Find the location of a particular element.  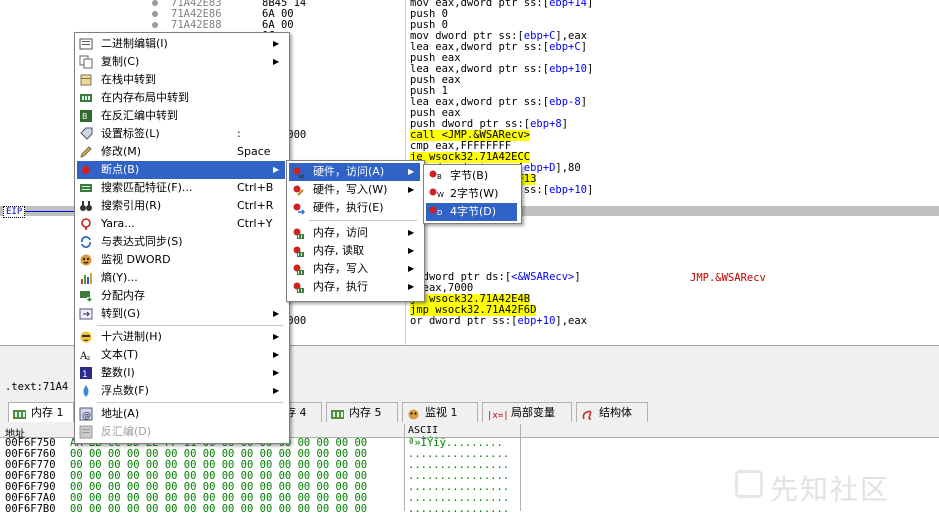

menu-item-7: 断点(B) ▶ is located at coordinates (181, 170).